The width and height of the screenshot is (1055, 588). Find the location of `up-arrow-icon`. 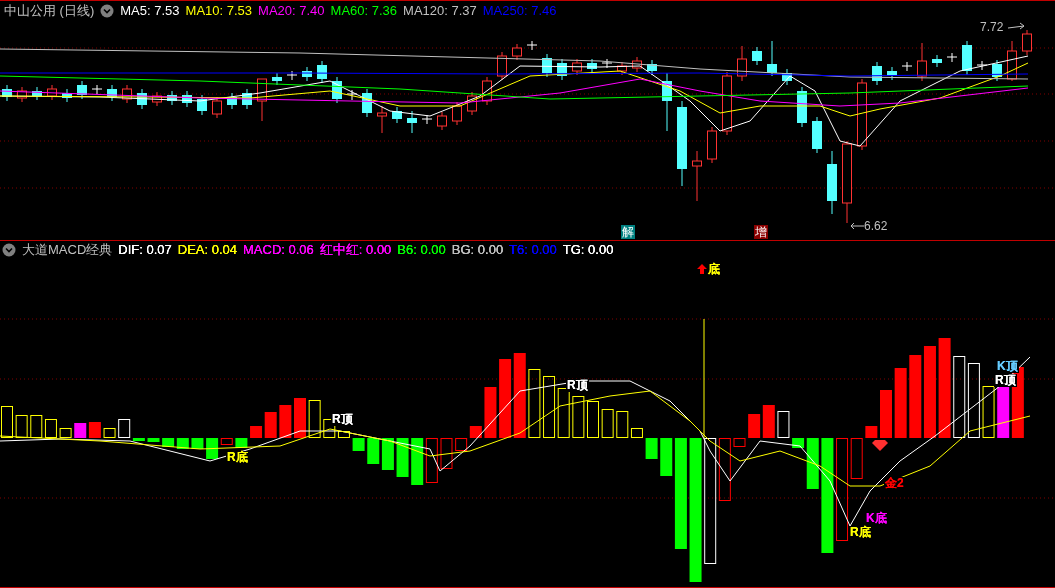

up-arrow-icon is located at coordinates (702, 269).